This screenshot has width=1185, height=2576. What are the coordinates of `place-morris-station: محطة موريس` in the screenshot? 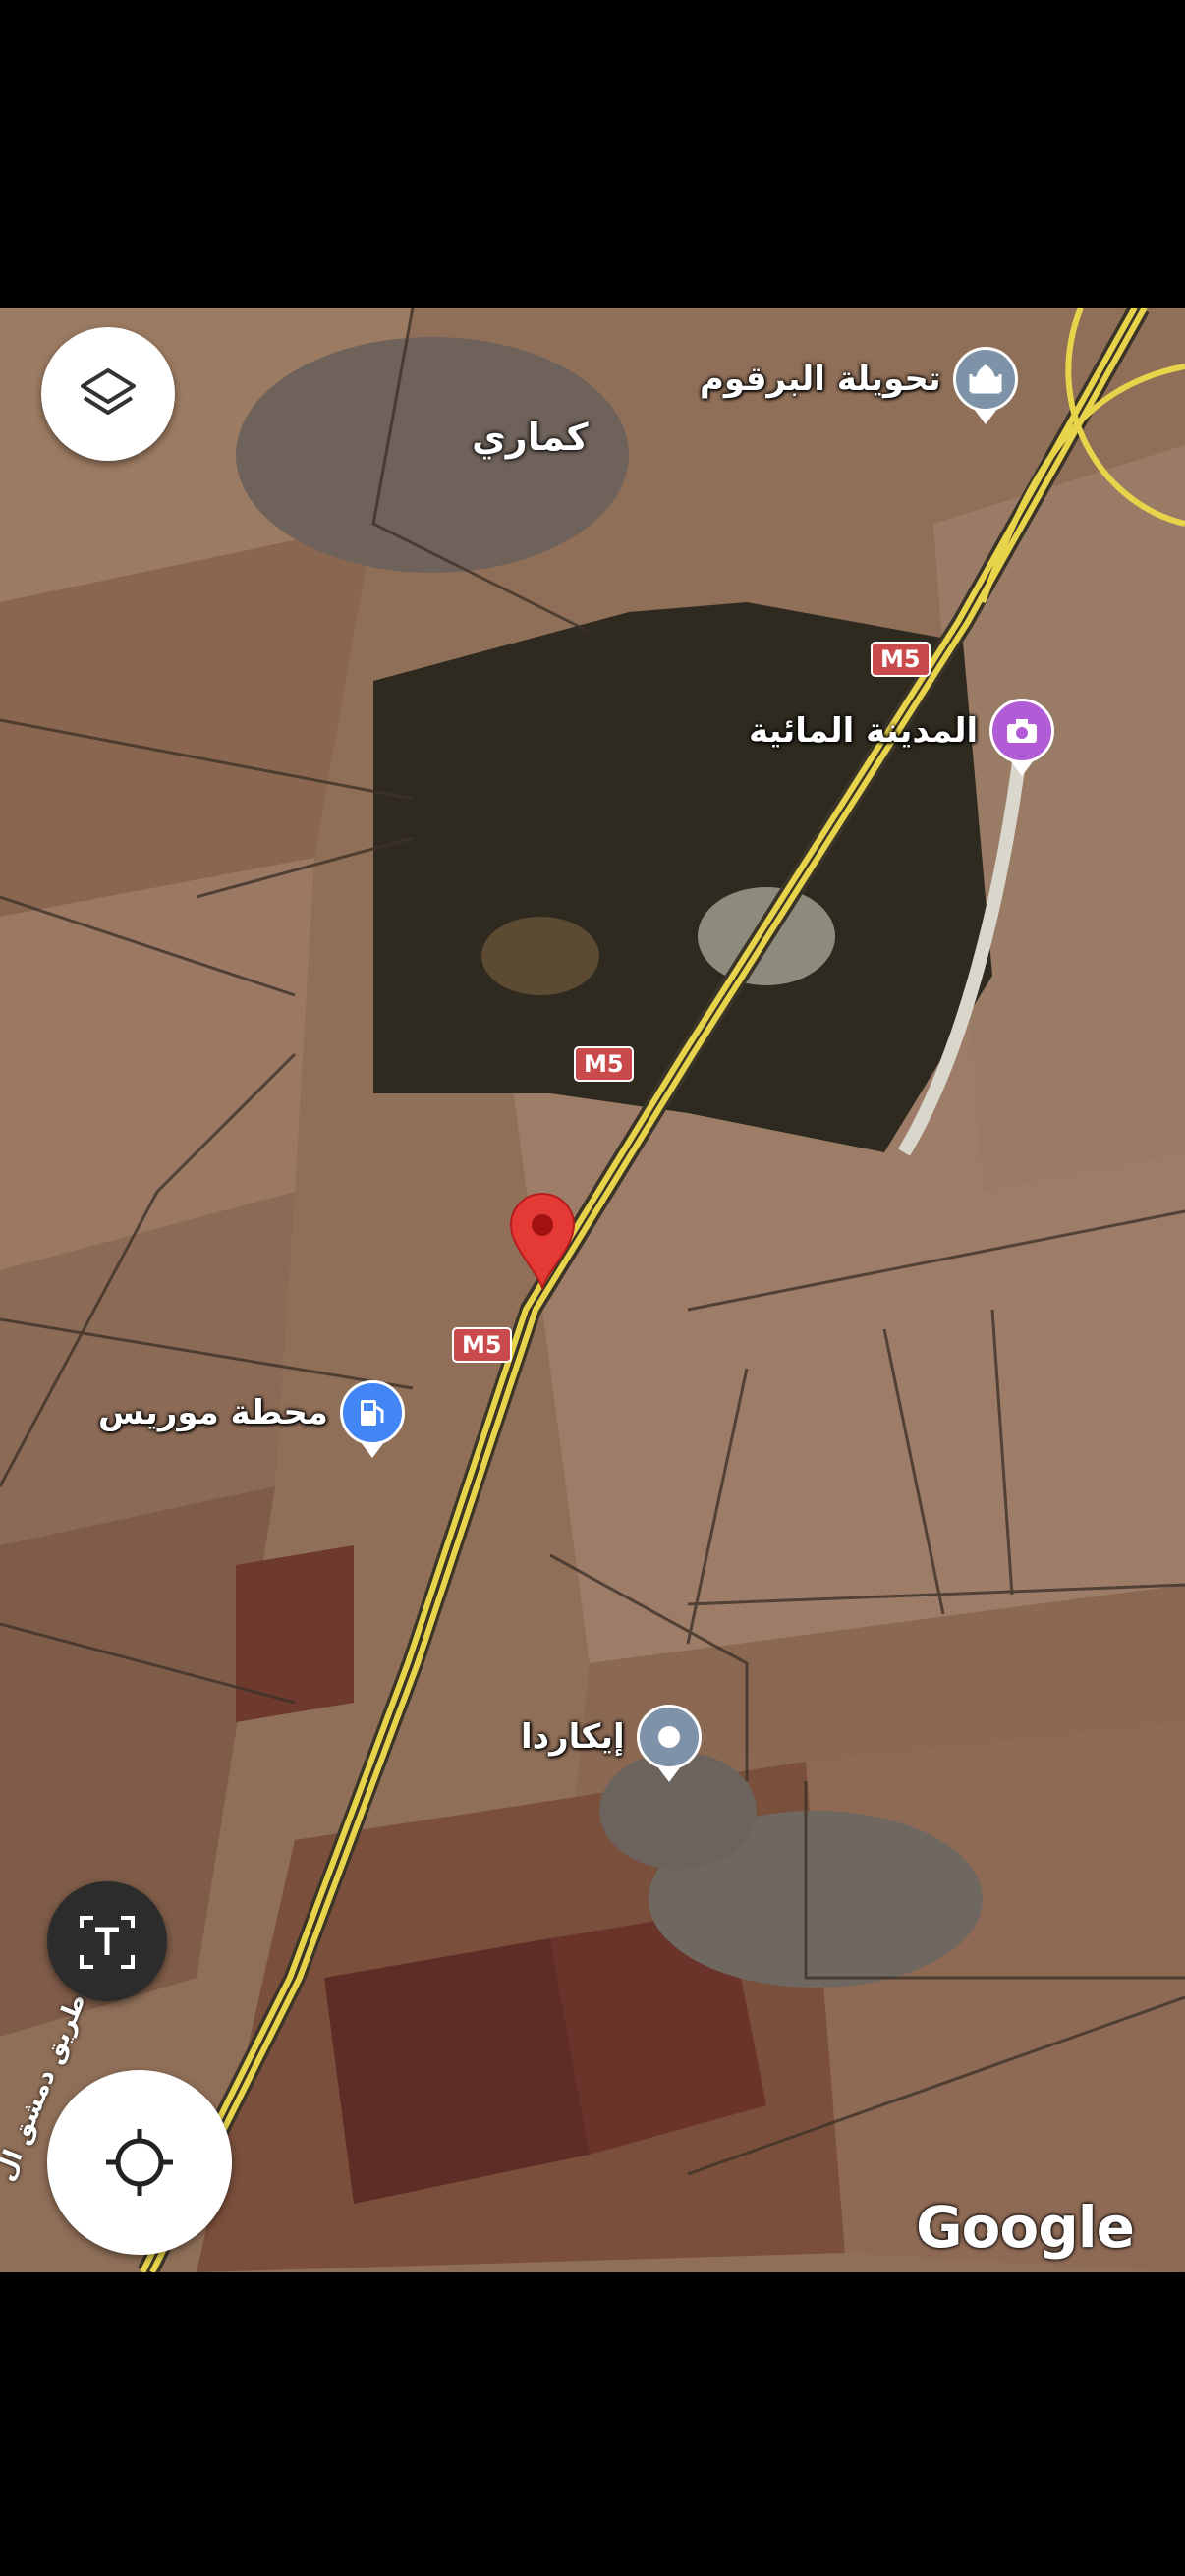 It's located at (252, 1412).